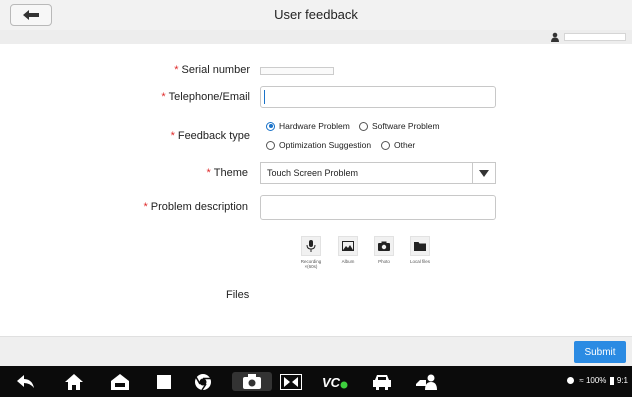  I want to click on svg-text: VC, so click(331, 382).